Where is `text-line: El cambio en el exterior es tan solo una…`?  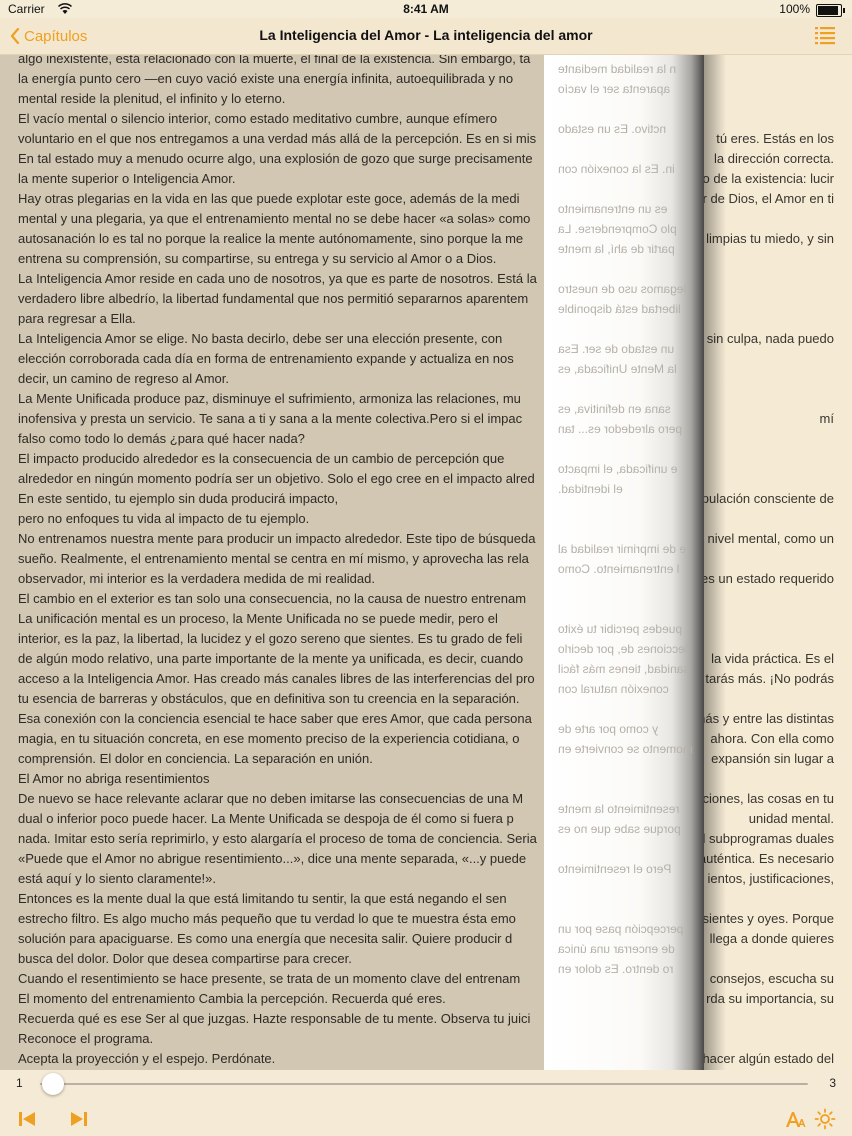 text-line: El cambio en el exterior es tan solo una… is located at coordinates (272, 598).